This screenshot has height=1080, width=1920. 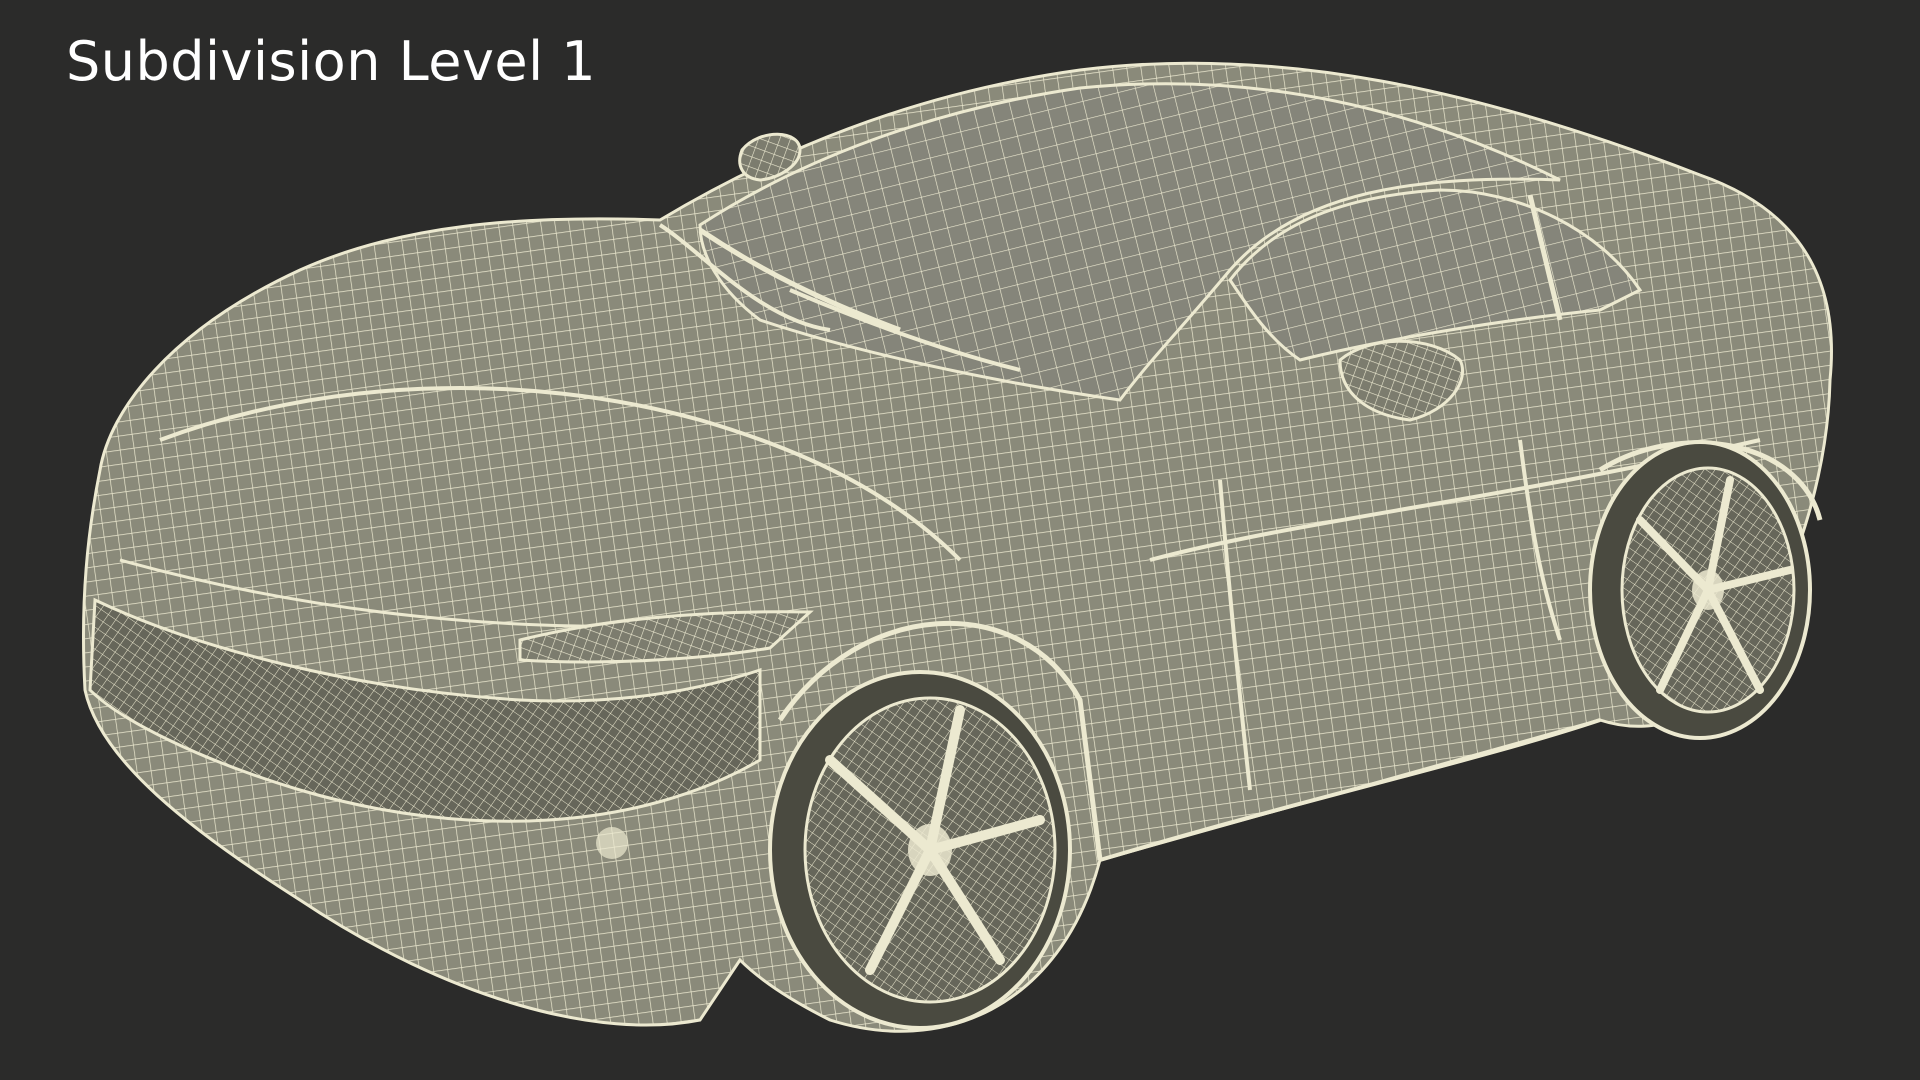 I want to click on fog-light, so click(x=612, y=843).